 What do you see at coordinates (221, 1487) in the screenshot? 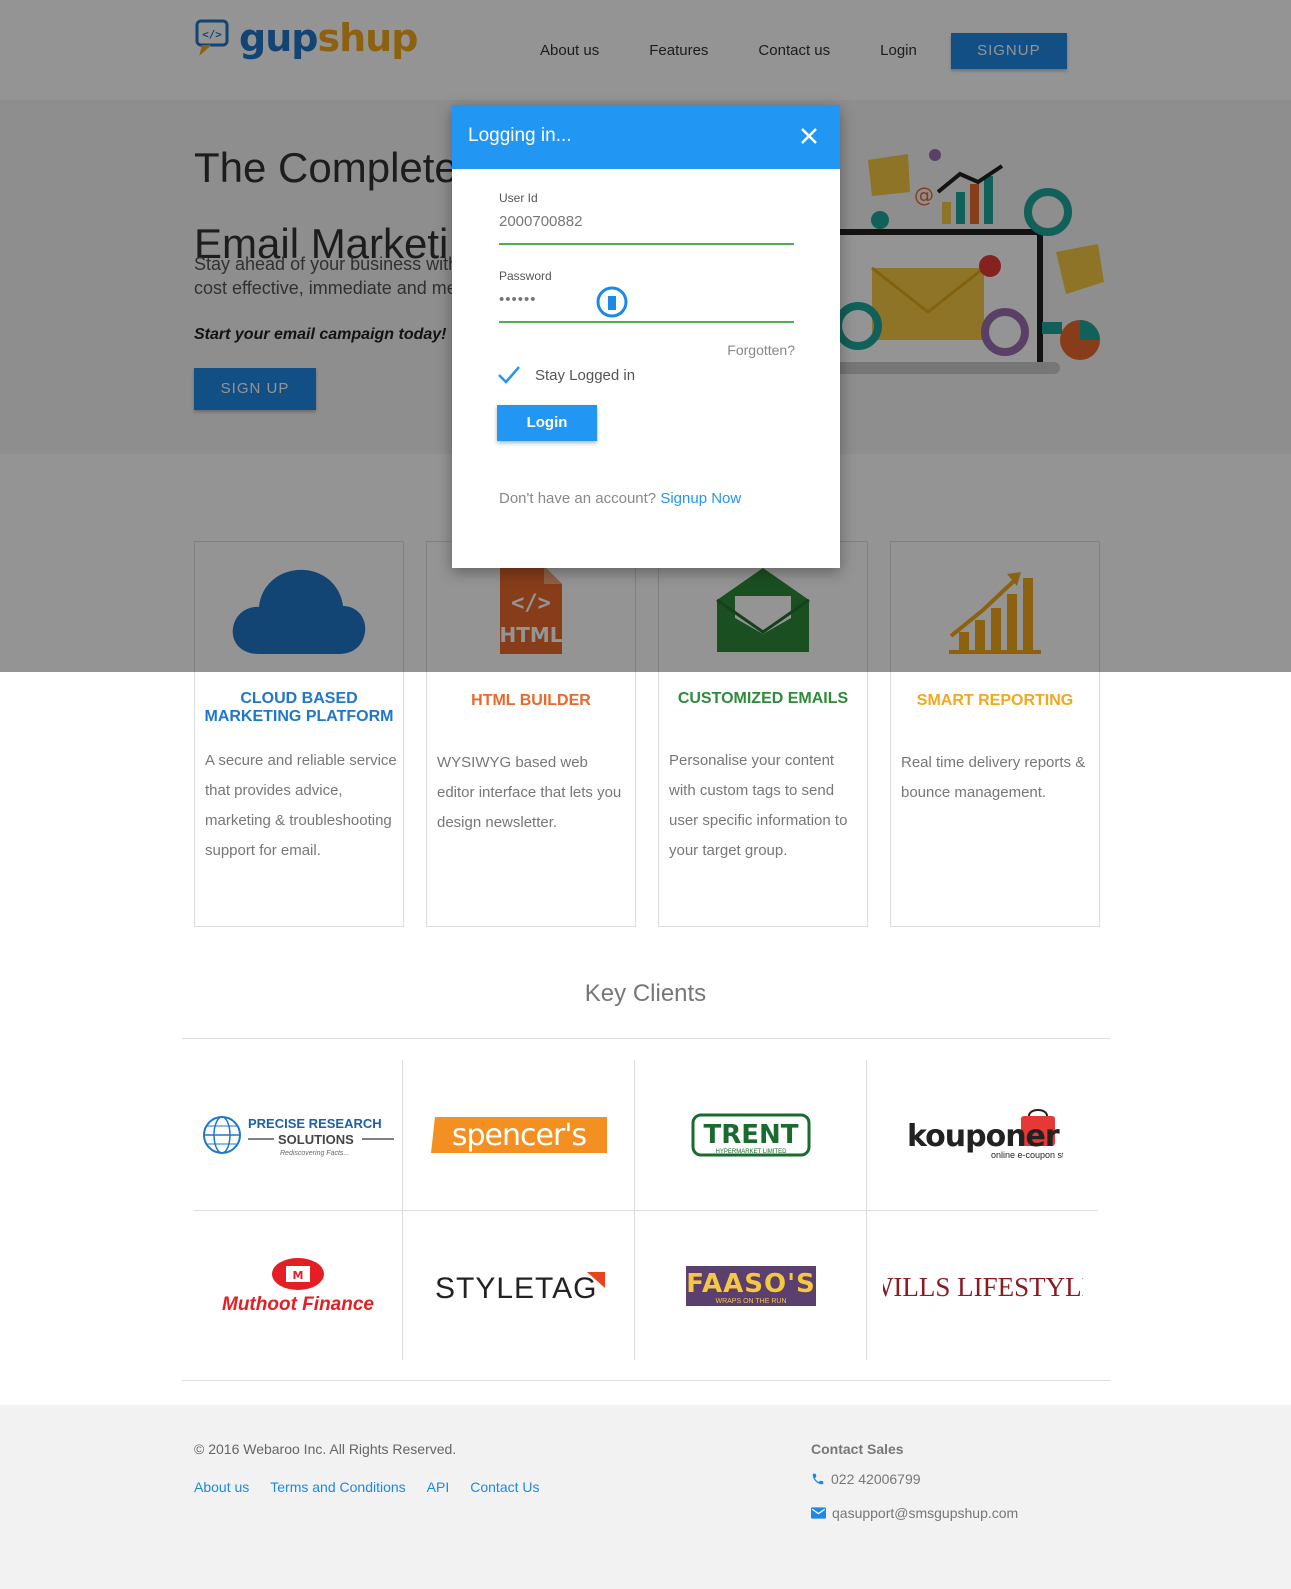
I see `footer-link-about: About us` at bounding box center [221, 1487].